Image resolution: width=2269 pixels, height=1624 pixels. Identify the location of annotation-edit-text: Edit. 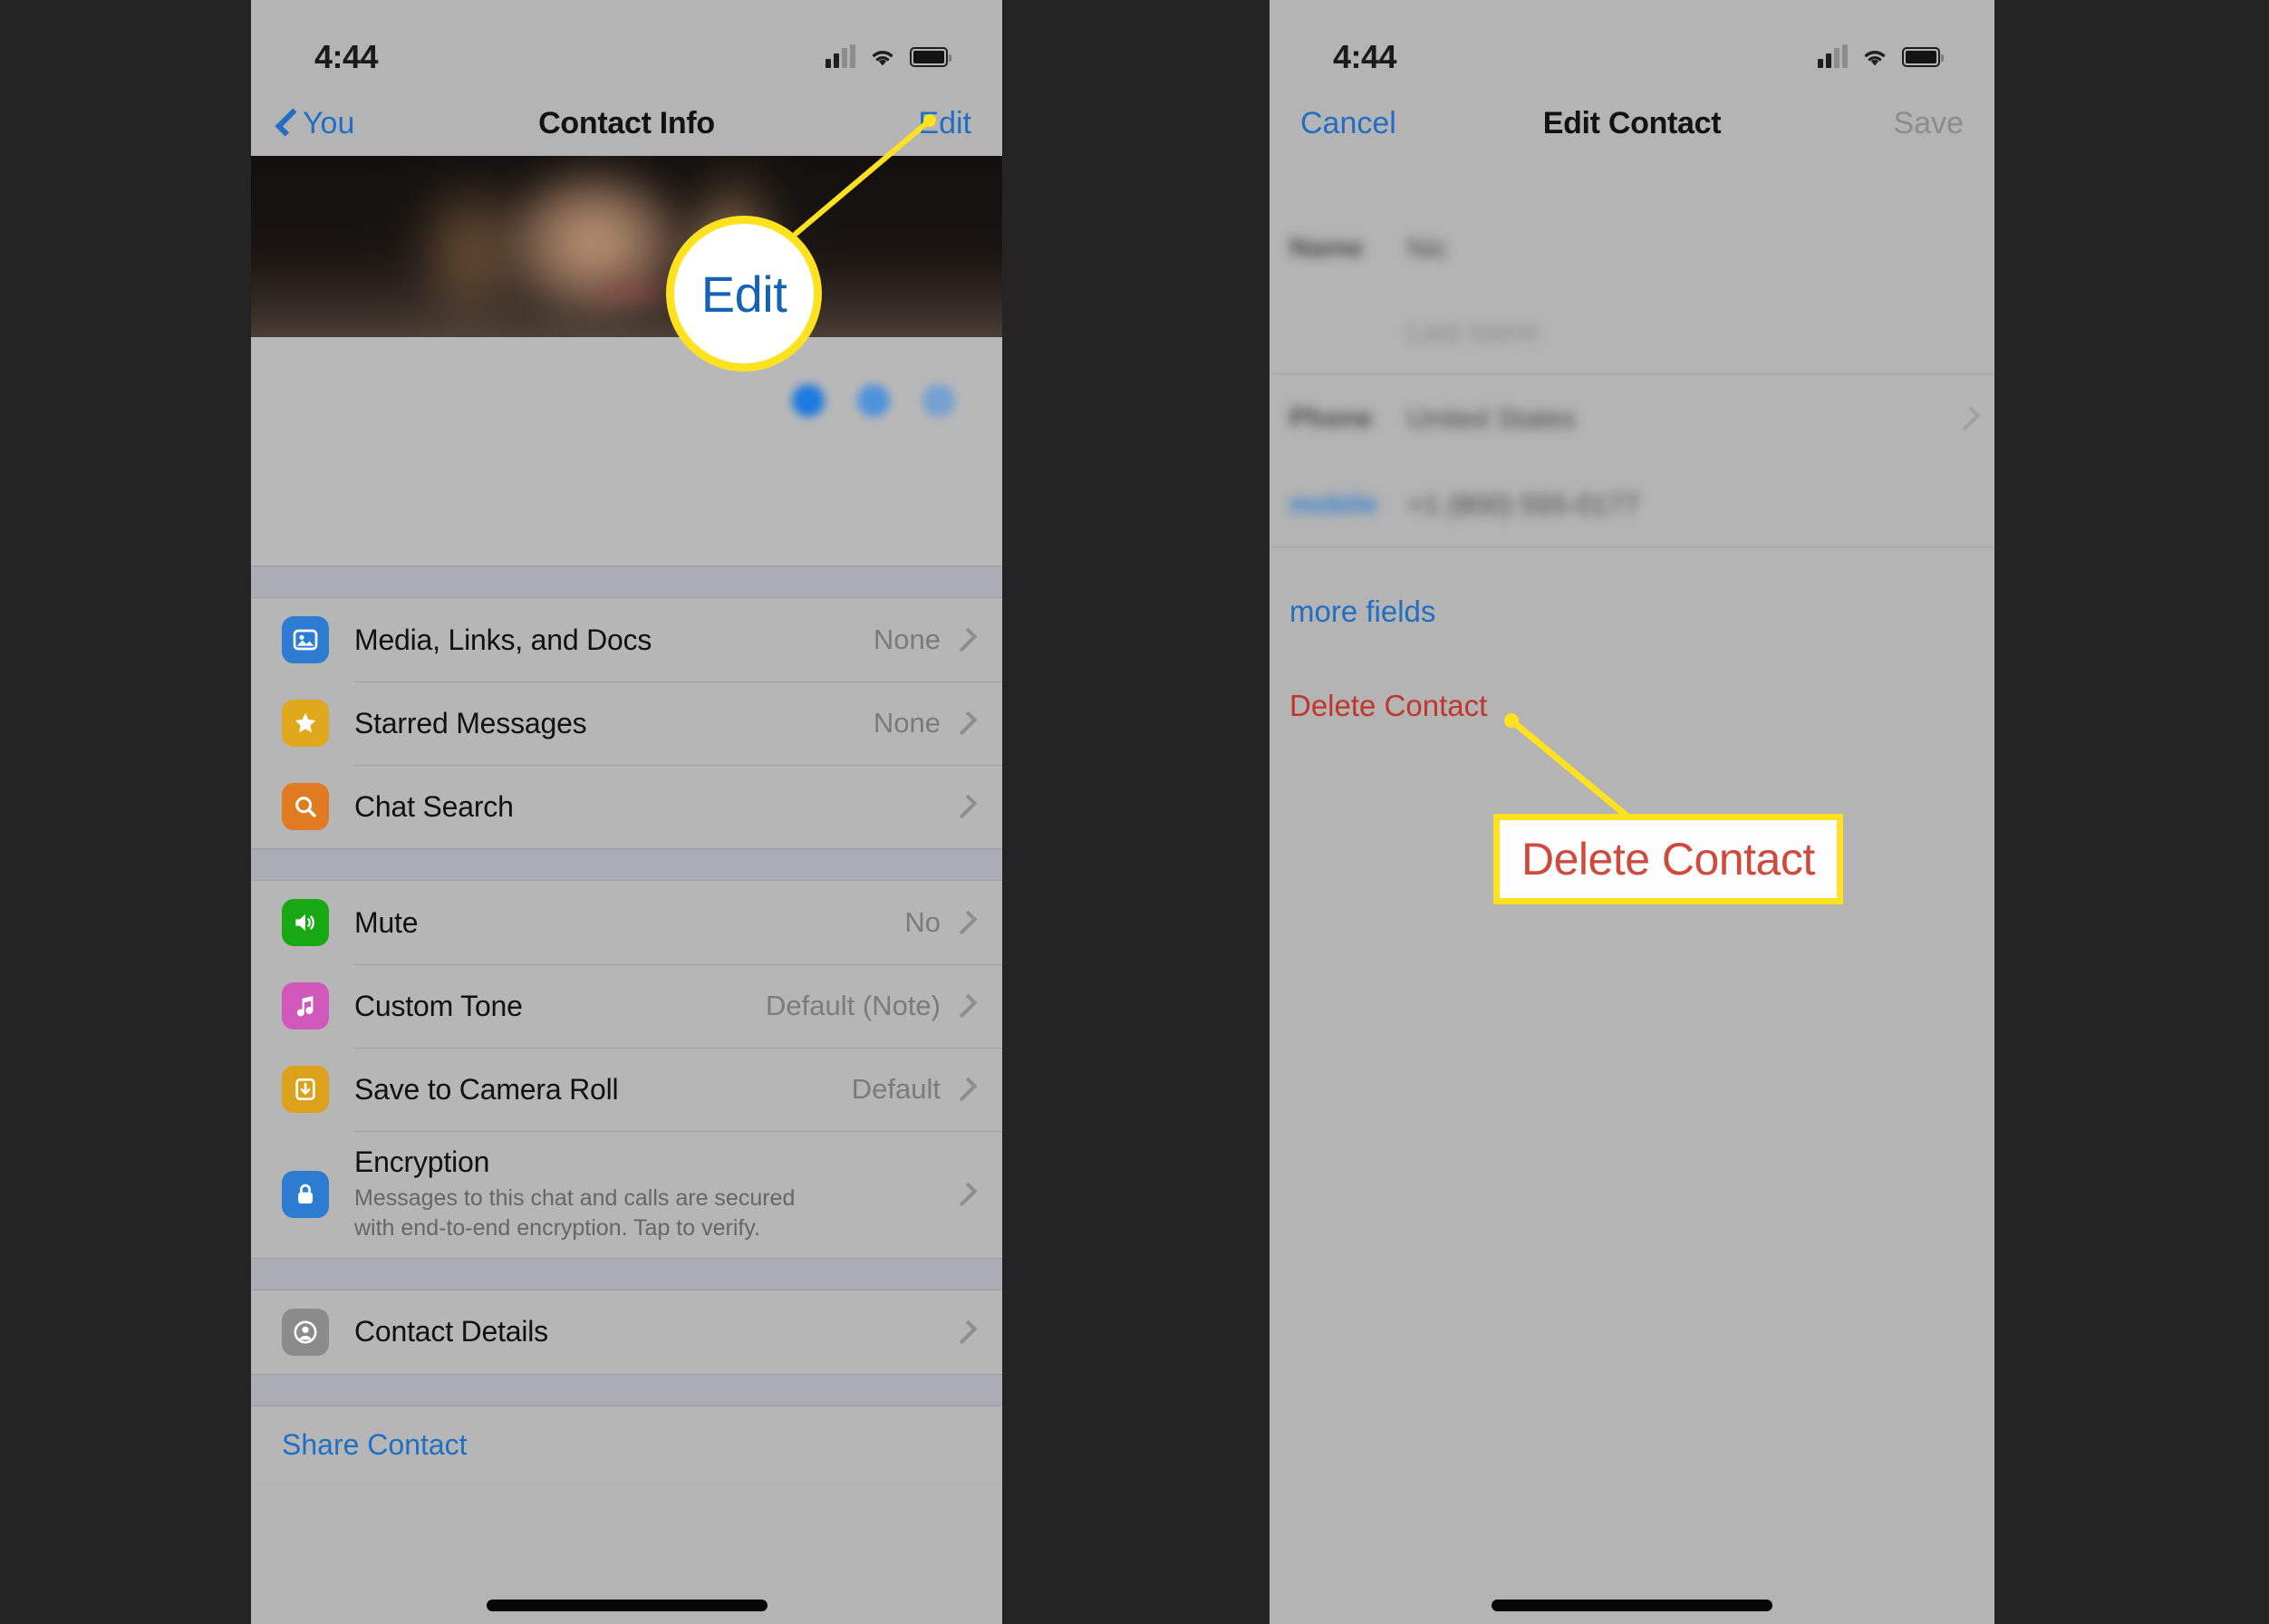
(743, 294).